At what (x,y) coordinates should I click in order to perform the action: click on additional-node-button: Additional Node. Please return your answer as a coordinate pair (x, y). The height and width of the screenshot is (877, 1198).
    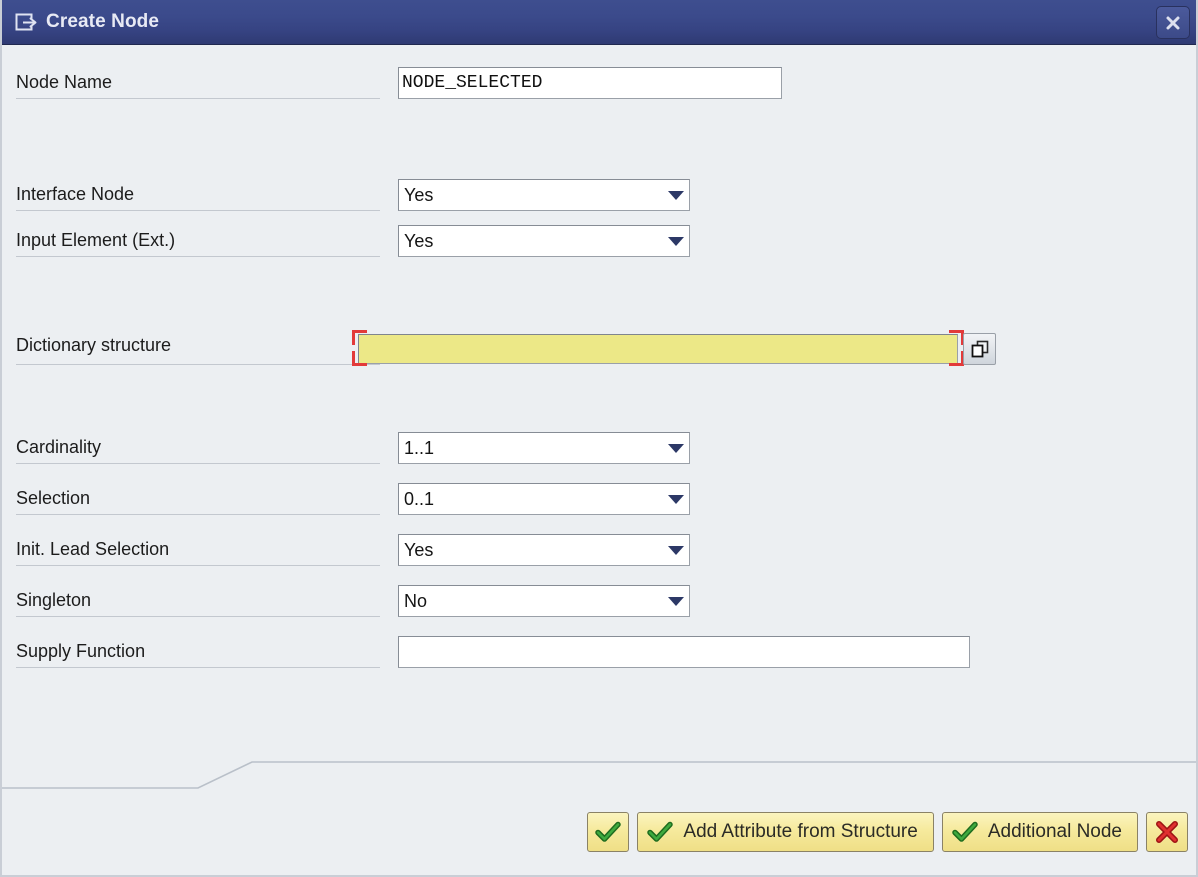
    Looking at the image, I should click on (1039, 832).